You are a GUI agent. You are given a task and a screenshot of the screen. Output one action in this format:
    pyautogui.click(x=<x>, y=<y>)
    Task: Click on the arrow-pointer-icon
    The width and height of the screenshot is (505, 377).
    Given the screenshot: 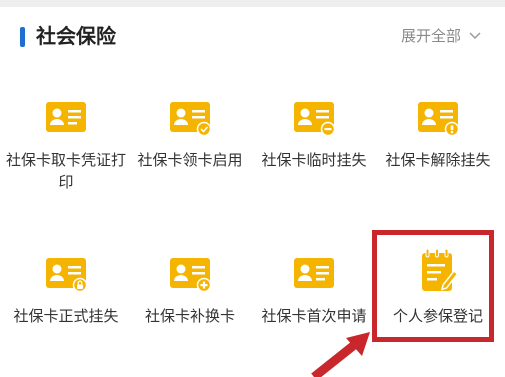 What is the action you would take?
    pyautogui.click(x=340, y=354)
    